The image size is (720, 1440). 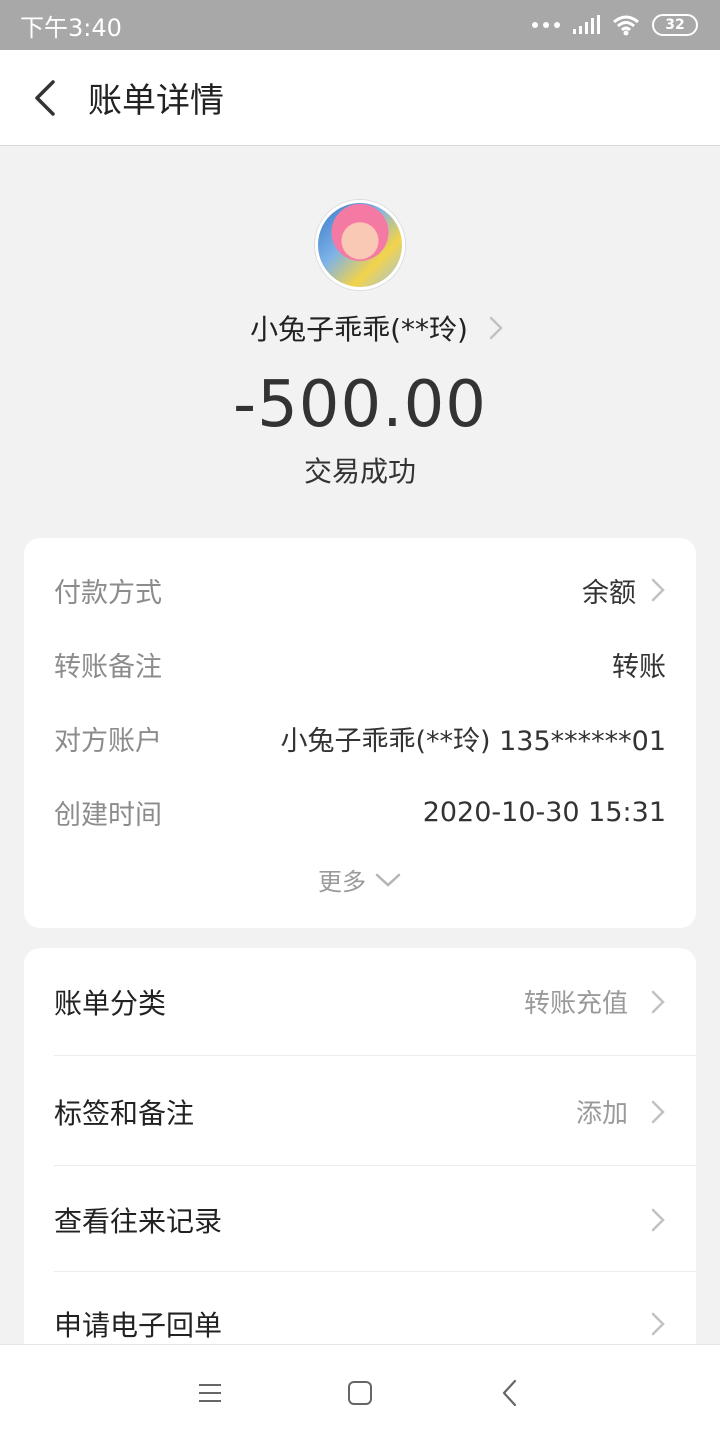 What do you see at coordinates (375, 1112) in the screenshot?
I see `tags-notes-item: 标签和备注 添加` at bounding box center [375, 1112].